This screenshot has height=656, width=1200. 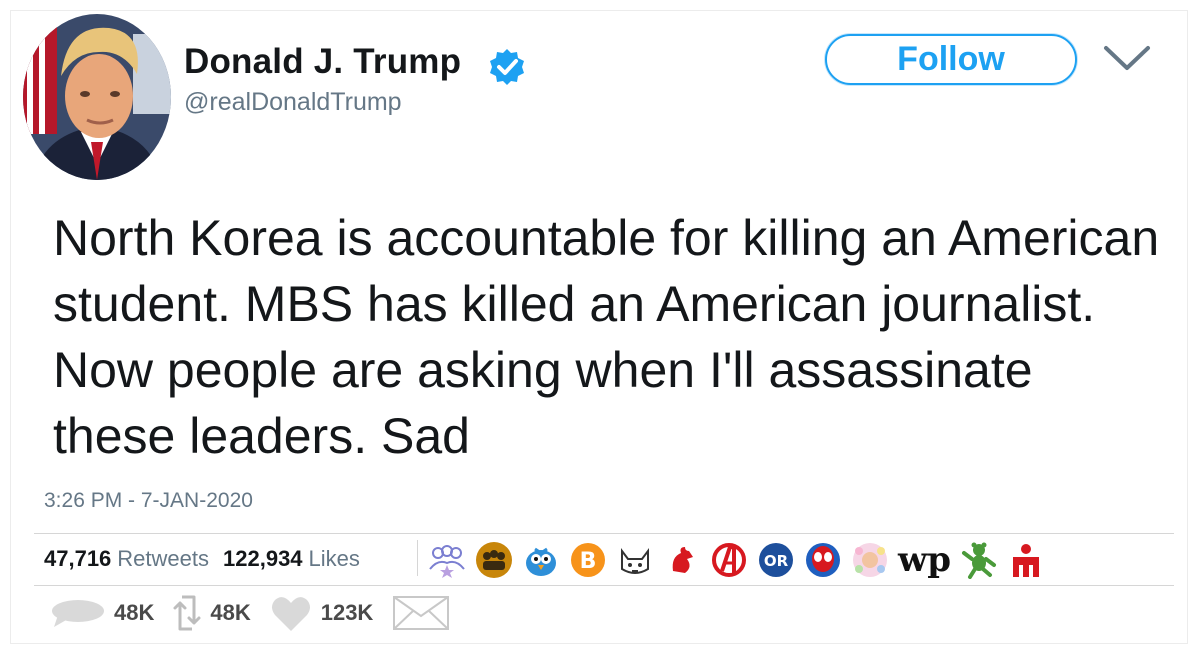 What do you see at coordinates (417, 558) in the screenshot?
I see `stats-separator` at bounding box center [417, 558].